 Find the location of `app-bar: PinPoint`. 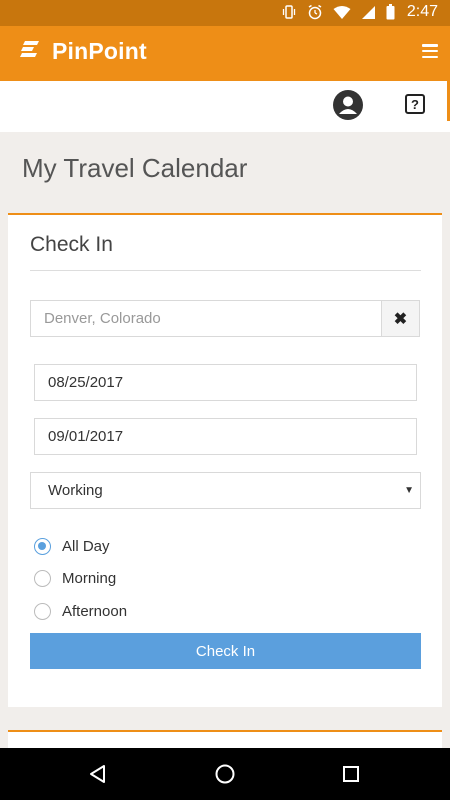

app-bar: PinPoint is located at coordinates (225, 53).